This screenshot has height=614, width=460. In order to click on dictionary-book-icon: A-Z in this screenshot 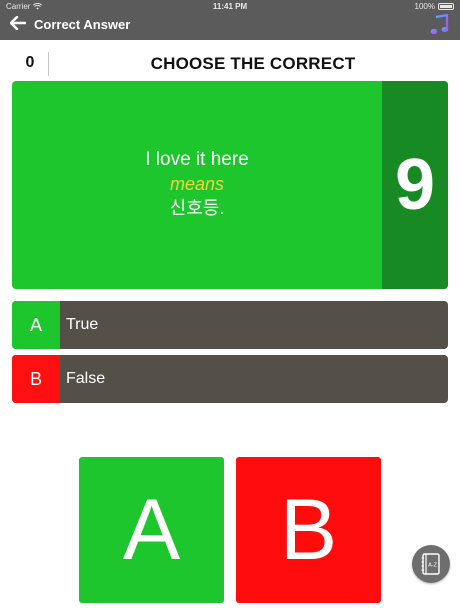, I will do `click(430, 564)`.